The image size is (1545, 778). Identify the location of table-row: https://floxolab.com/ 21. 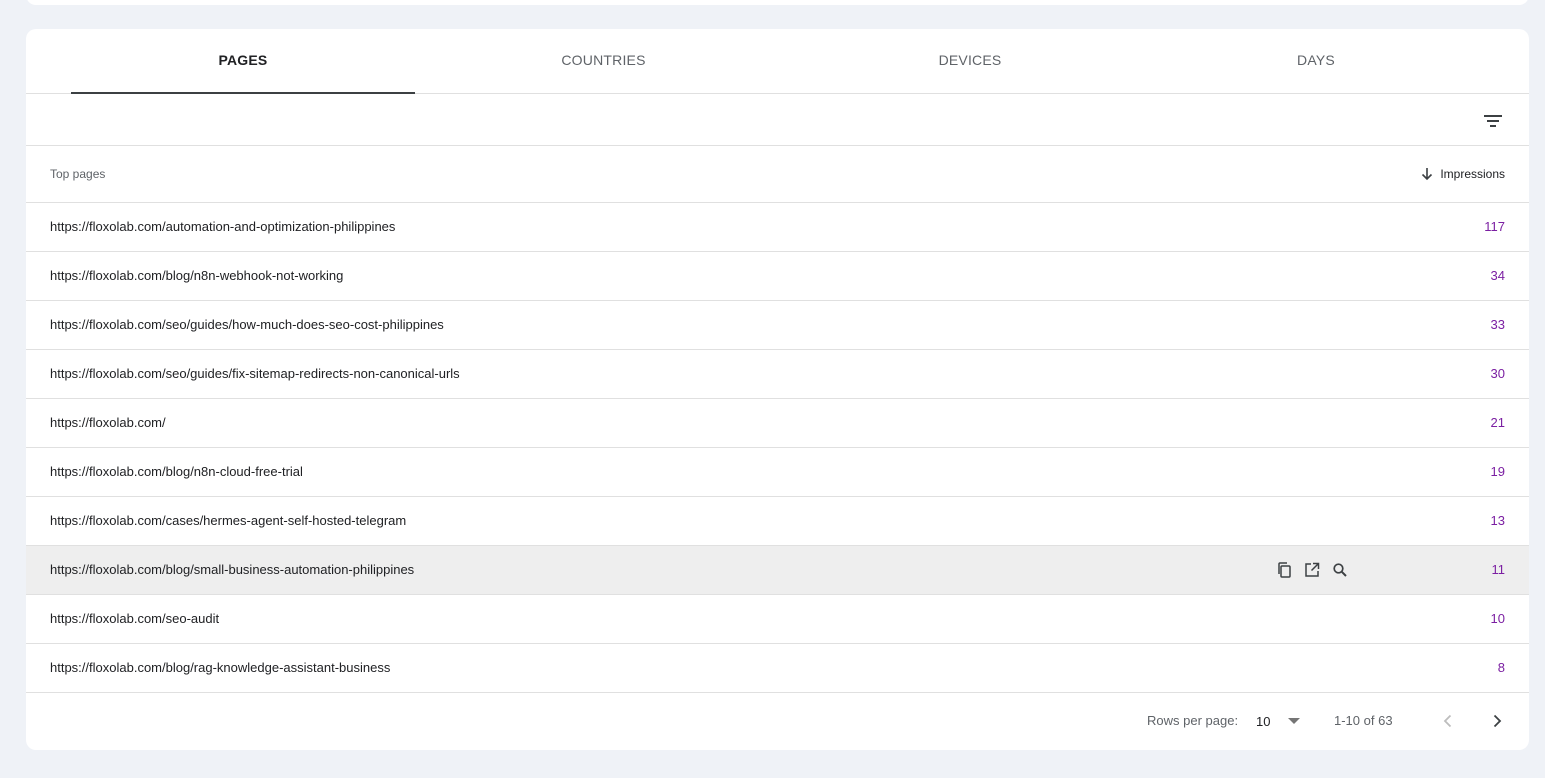
(777, 423).